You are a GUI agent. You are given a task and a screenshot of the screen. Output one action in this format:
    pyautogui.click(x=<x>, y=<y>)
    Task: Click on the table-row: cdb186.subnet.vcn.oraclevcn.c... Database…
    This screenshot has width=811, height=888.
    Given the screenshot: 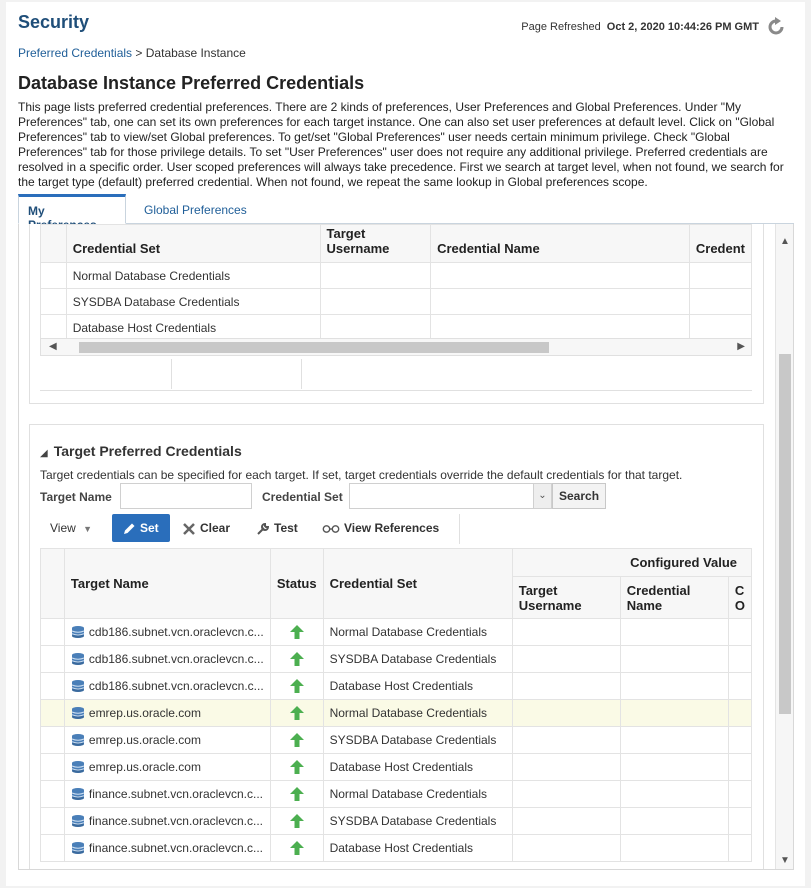 What is the action you would take?
    pyautogui.click(x=396, y=686)
    